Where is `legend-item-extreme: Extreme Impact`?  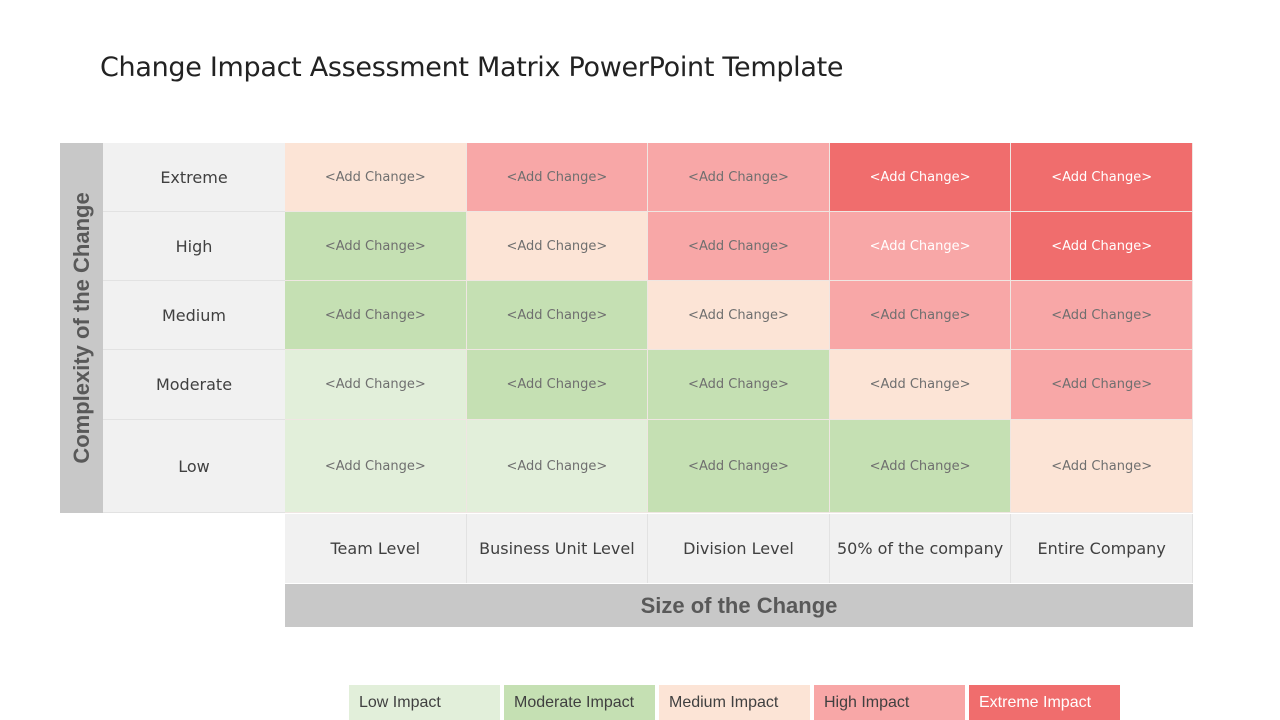
legend-item-extreme: Extreme Impact is located at coordinates (1044, 702).